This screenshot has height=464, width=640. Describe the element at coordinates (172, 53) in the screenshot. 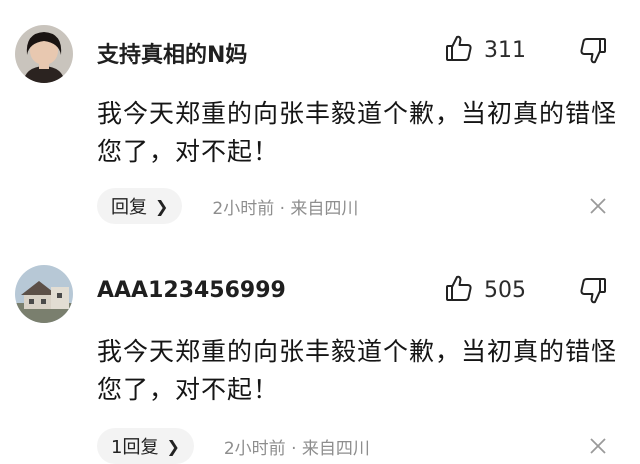

I see `username: 支持真相的N妈` at that location.